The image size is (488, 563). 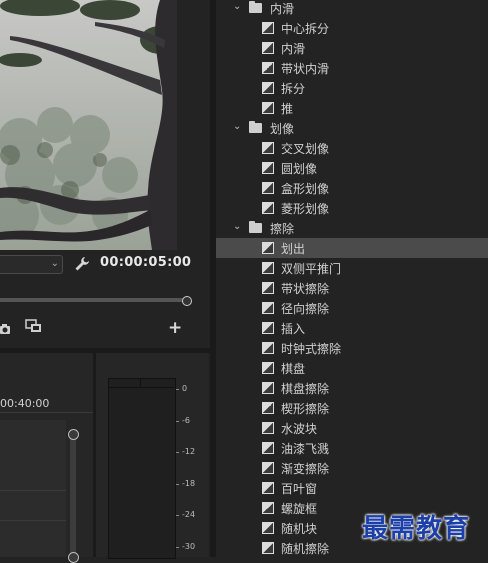 I want to click on effect-label: 圆划像, so click(x=299, y=169).